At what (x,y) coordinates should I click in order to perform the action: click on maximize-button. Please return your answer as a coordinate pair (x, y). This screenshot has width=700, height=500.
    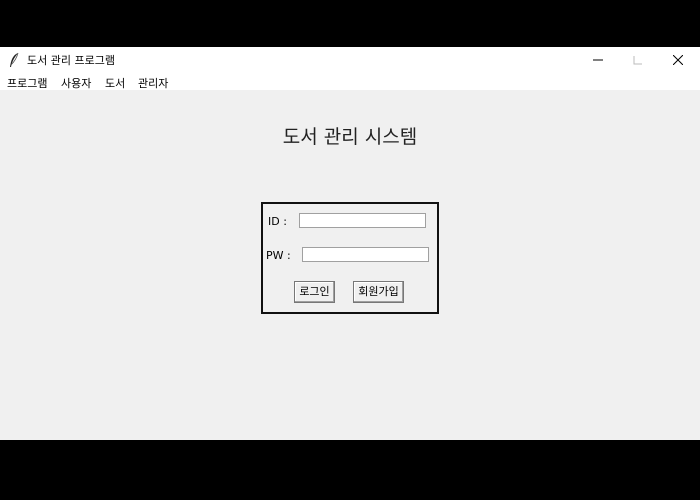
    Looking at the image, I should click on (638, 60).